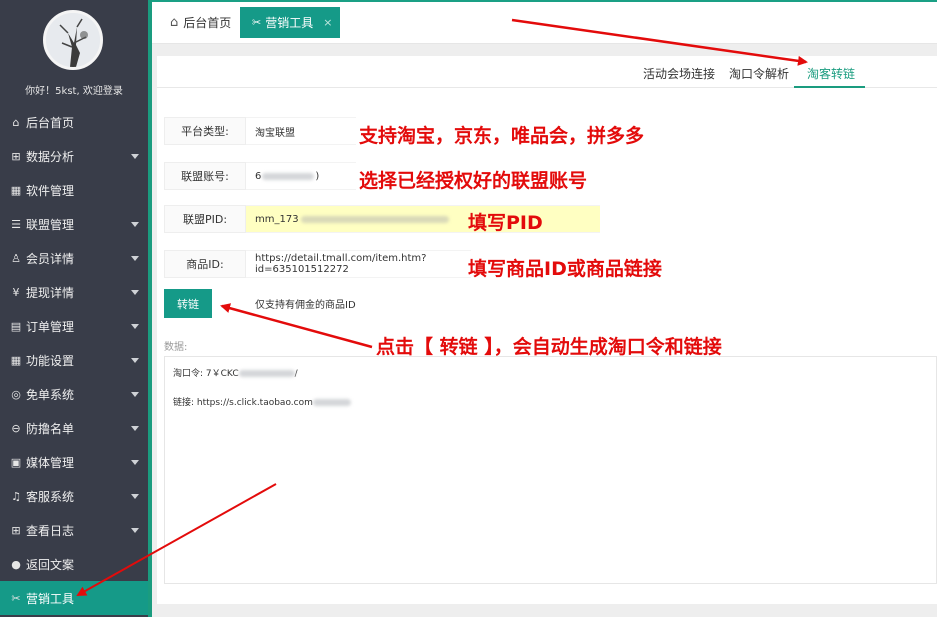 This screenshot has height=617, width=937. Describe the element at coordinates (243, 403) in the screenshot. I see `result-link-text: 链接: https://s.click.taobao.com` at that location.